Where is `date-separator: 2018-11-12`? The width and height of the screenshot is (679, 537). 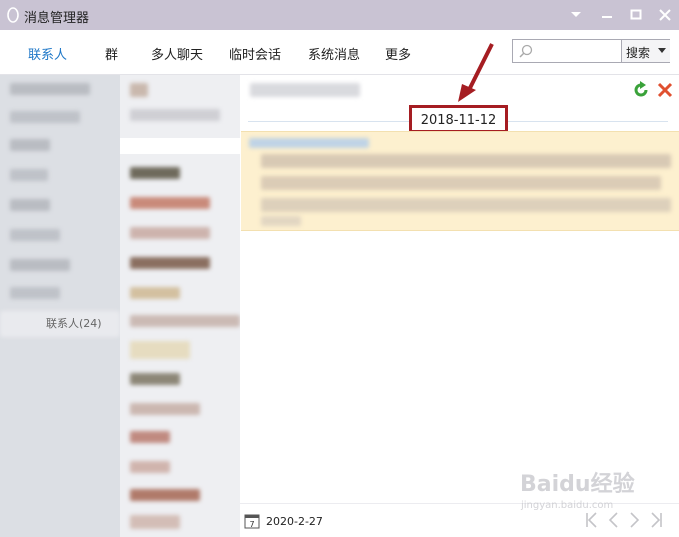
date-separator: 2018-11-12 is located at coordinates (458, 119).